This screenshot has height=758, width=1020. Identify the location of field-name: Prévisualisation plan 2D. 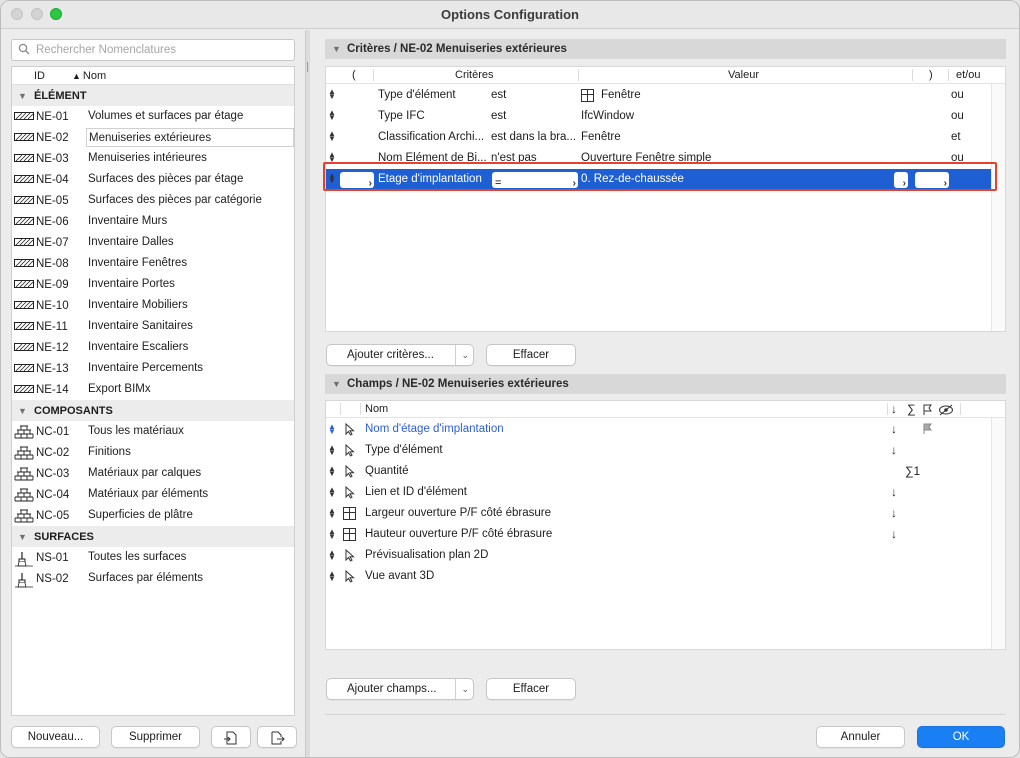
(426, 555).